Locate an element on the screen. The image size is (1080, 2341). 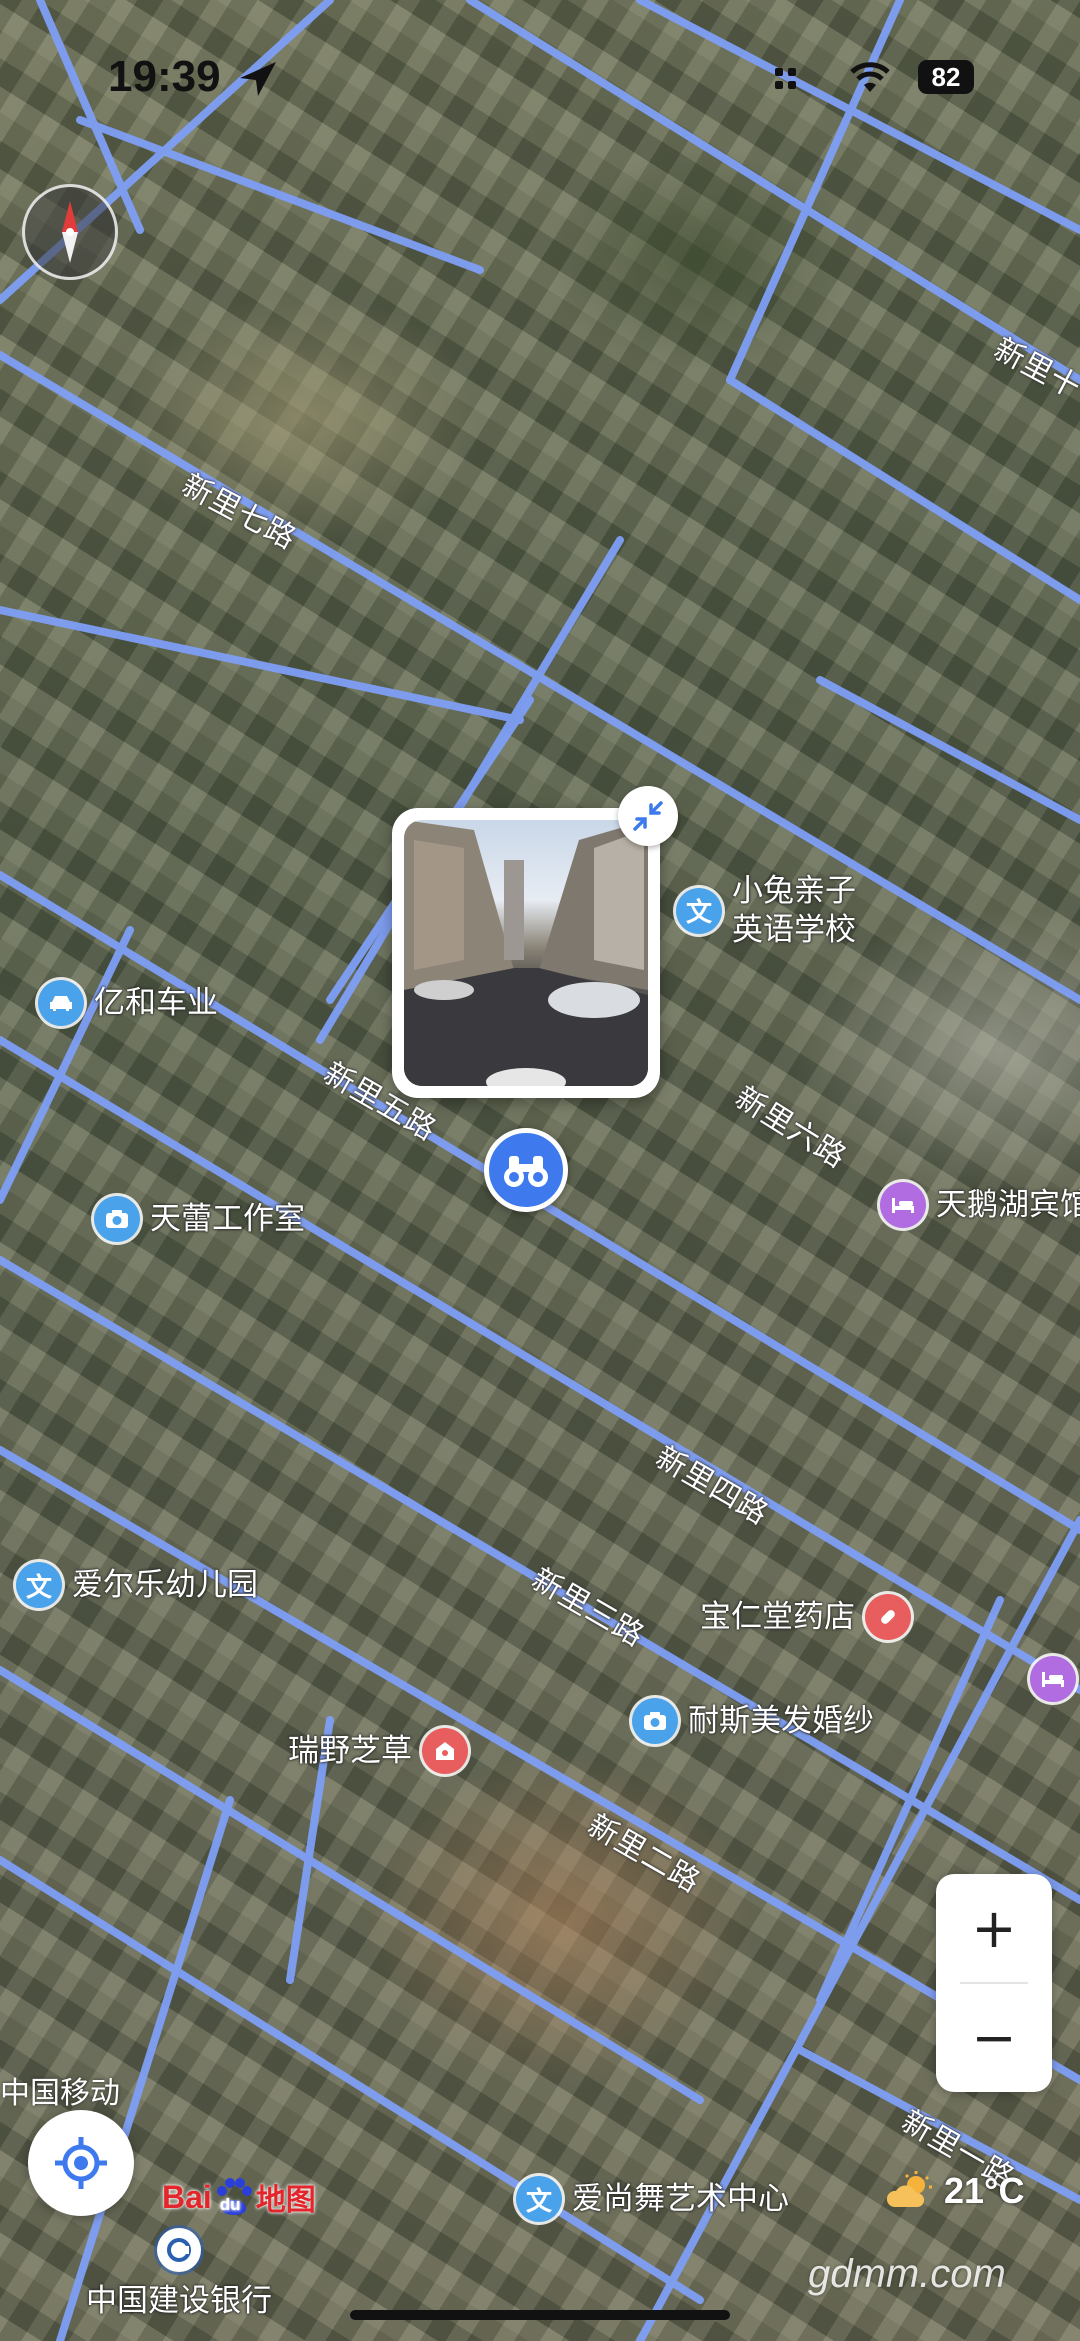
car-icon is located at coordinates (61, 1003).